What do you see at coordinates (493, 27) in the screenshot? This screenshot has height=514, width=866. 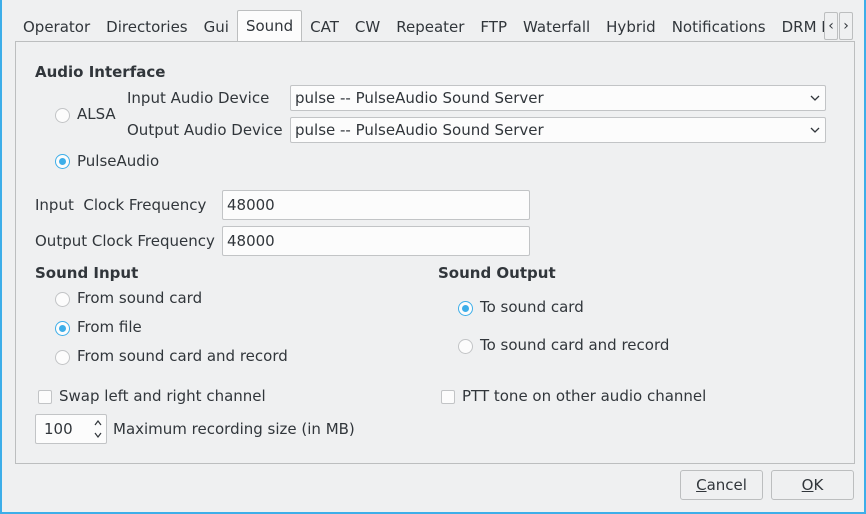 I see `tab-ftp: FTP` at bounding box center [493, 27].